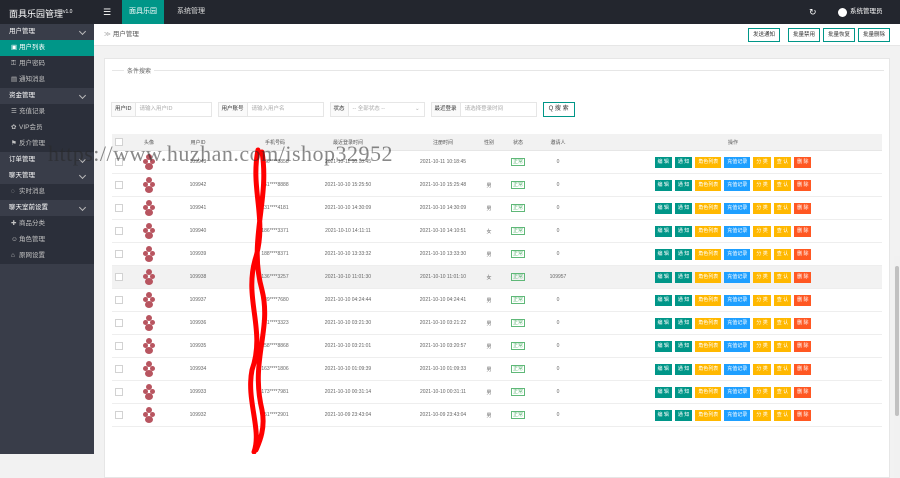  I want to click on batch-restore-button: 批量恢复, so click(839, 35).